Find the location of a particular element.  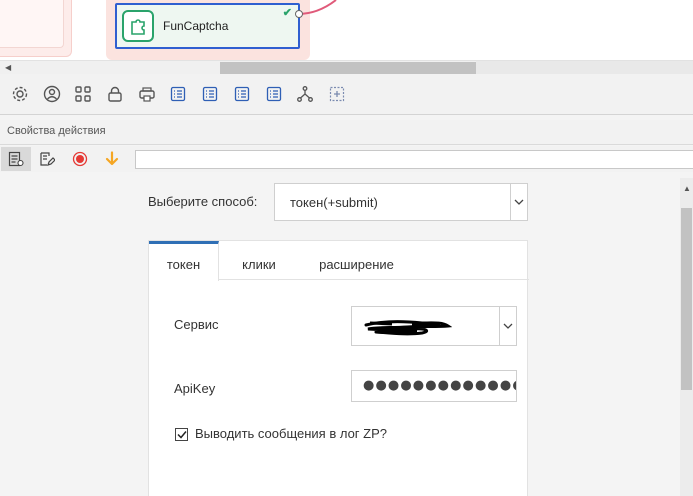

tab-clicks: клики is located at coordinates (259, 260).